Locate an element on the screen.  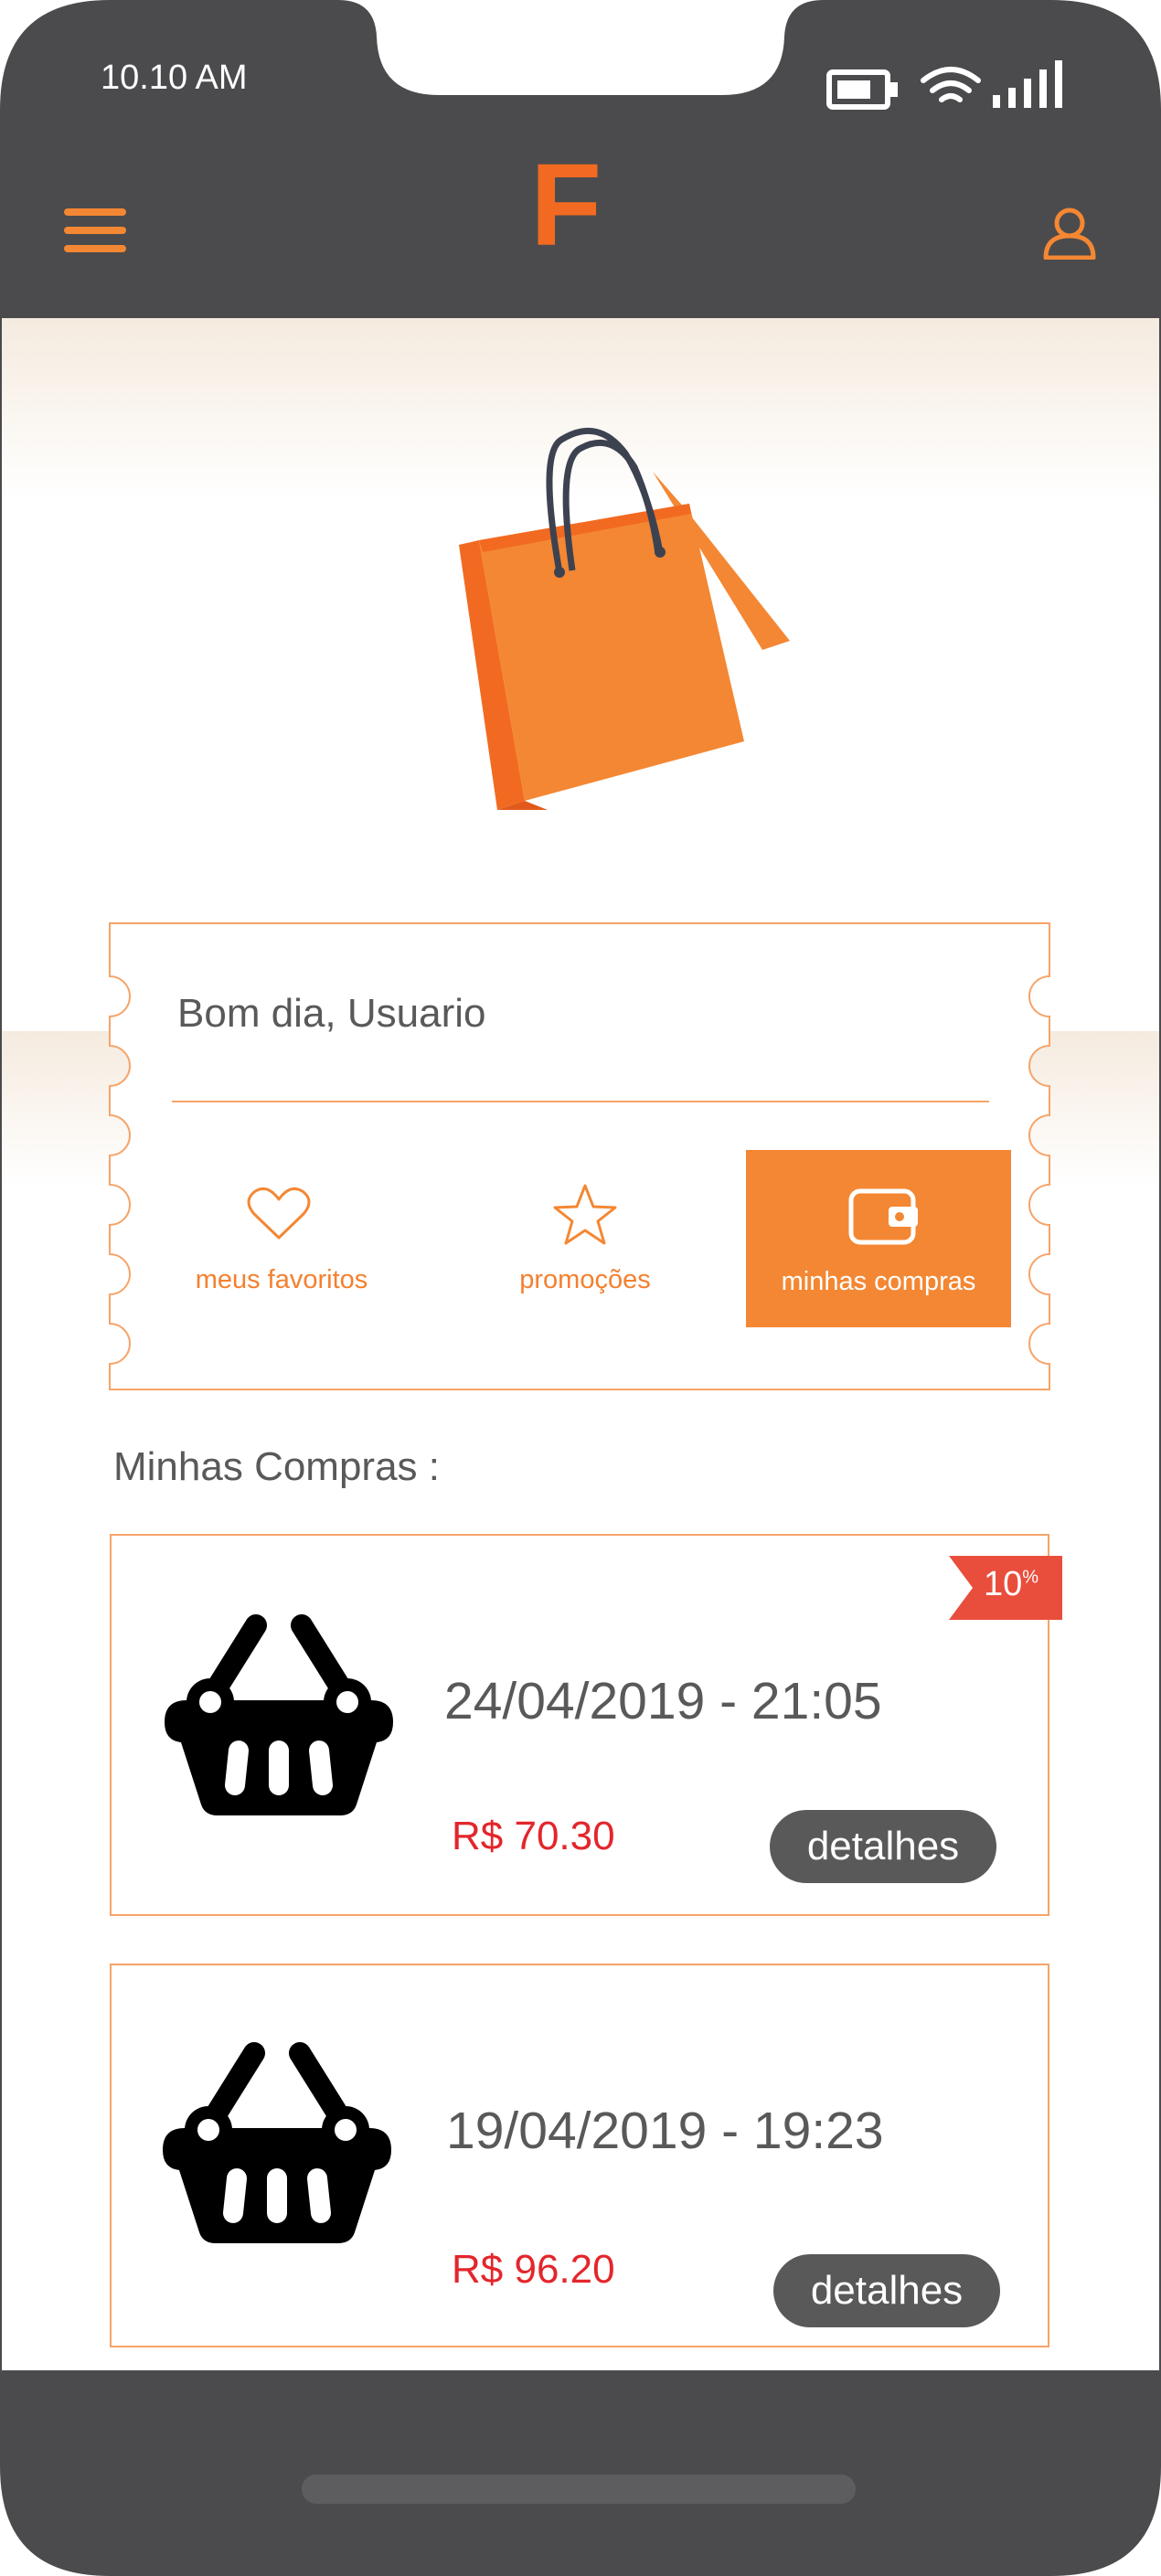
greeting-text: Bom dia, Usuario is located at coordinates (331, 1013).